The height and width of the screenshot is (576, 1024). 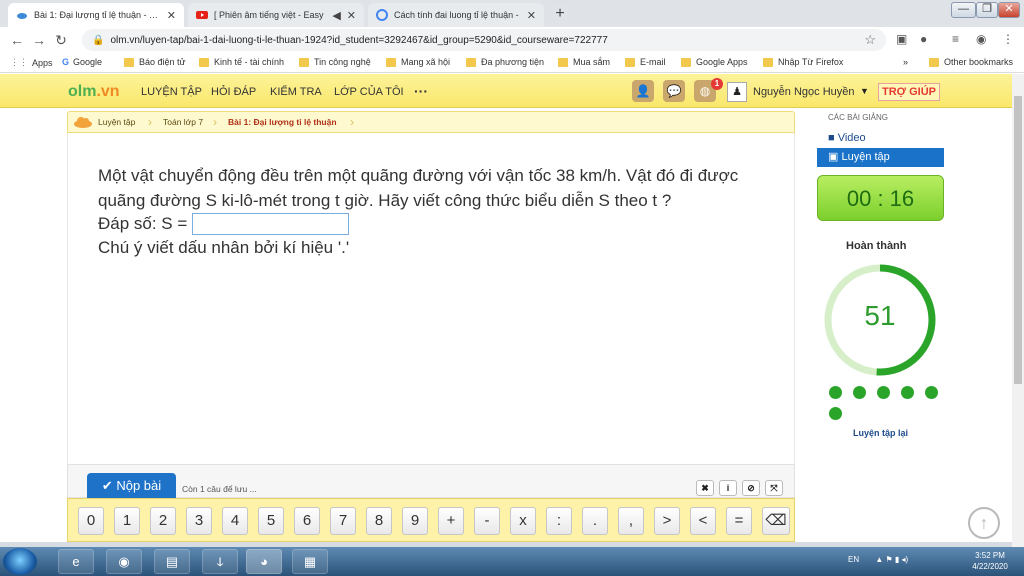 What do you see at coordinates (560, 14) in the screenshot?
I see `new-tab-button: +` at bounding box center [560, 14].